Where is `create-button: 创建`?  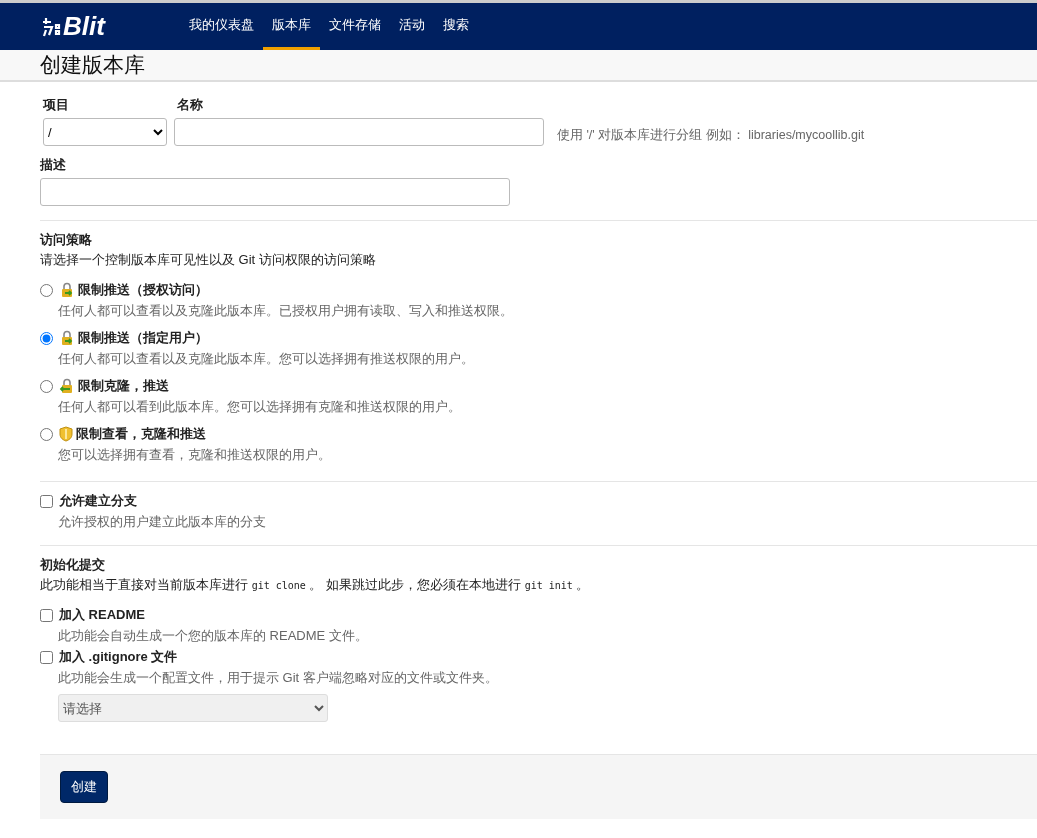 create-button: 创建 is located at coordinates (84, 787).